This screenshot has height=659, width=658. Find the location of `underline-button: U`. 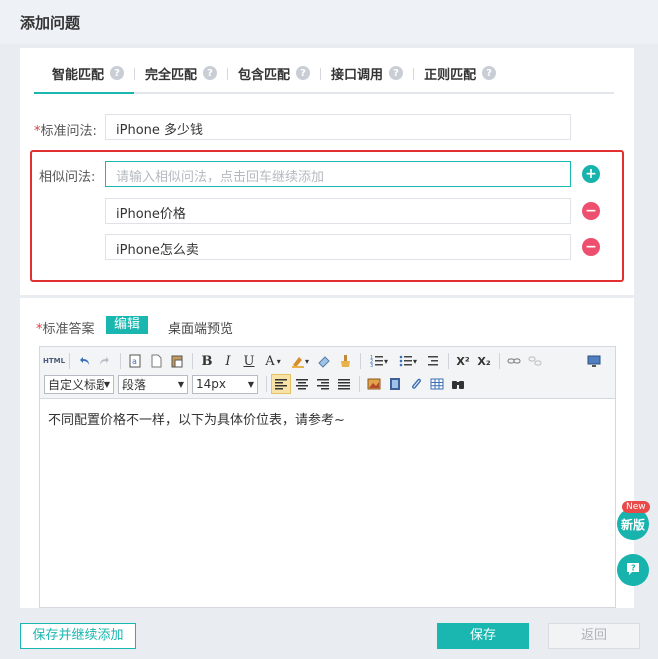

underline-button: U is located at coordinates (249, 361).